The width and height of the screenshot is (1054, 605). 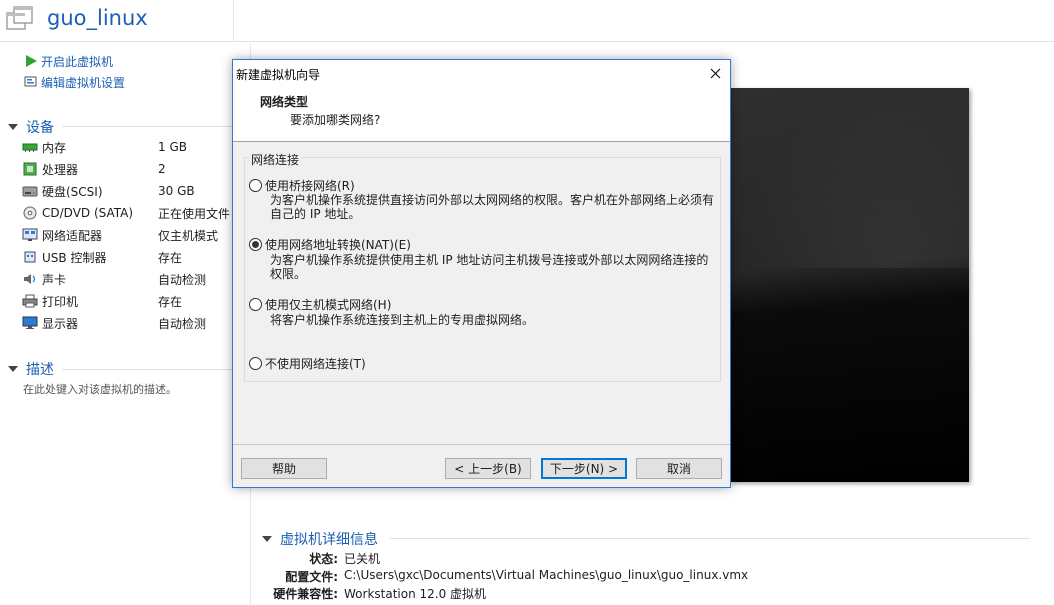 What do you see at coordinates (652, 559) in the screenshot?
I see `detail-row-status: 状态: 已关机` at bounding box center [652, 559].